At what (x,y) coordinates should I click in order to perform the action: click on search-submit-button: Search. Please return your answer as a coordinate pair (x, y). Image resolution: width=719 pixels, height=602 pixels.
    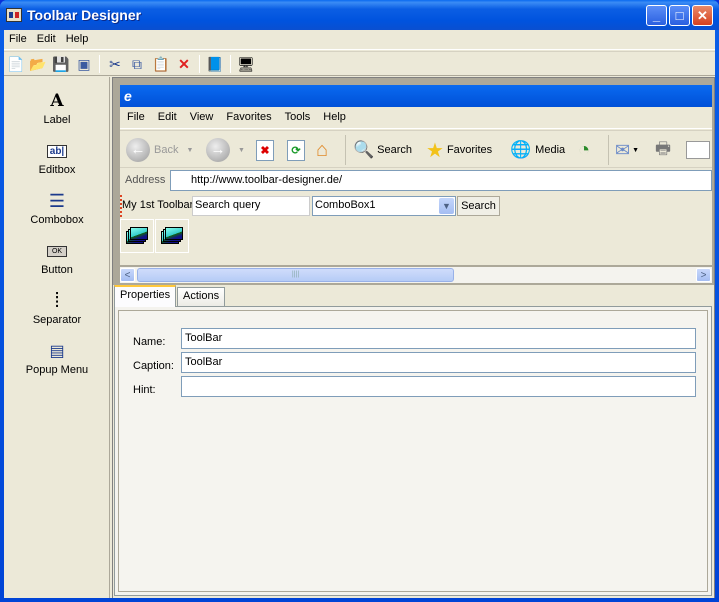
    Looking at the image, I should click on (478, 206).